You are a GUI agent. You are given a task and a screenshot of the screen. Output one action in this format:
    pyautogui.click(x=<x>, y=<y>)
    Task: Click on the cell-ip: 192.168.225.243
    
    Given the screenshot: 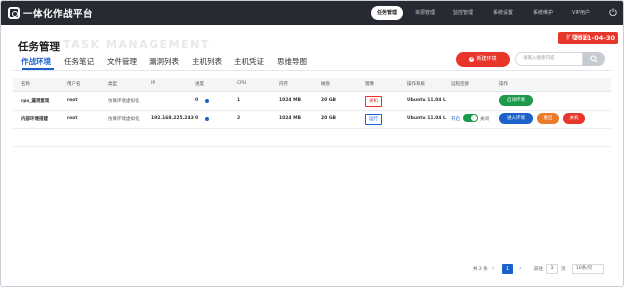 What is the action you would take?
    pyautogui.click(x=172, y=118)
    